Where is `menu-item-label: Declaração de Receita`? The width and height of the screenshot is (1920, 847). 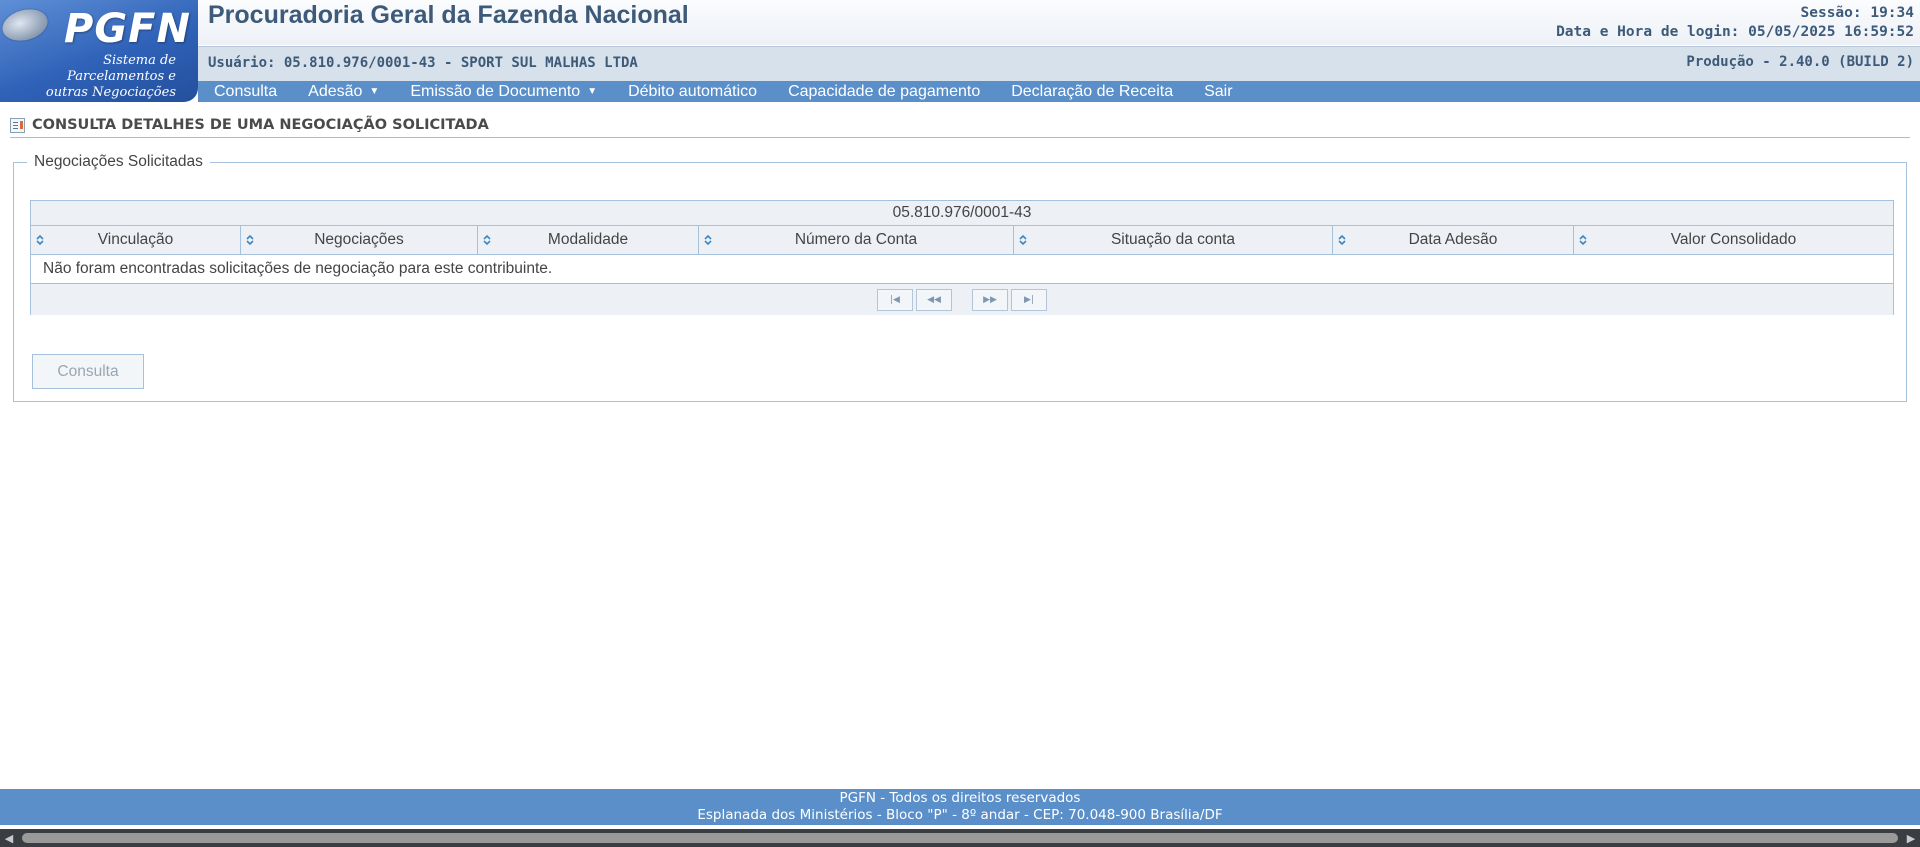
menu-item-label: Declaração de Receita is located at coordinates (1092, 91).